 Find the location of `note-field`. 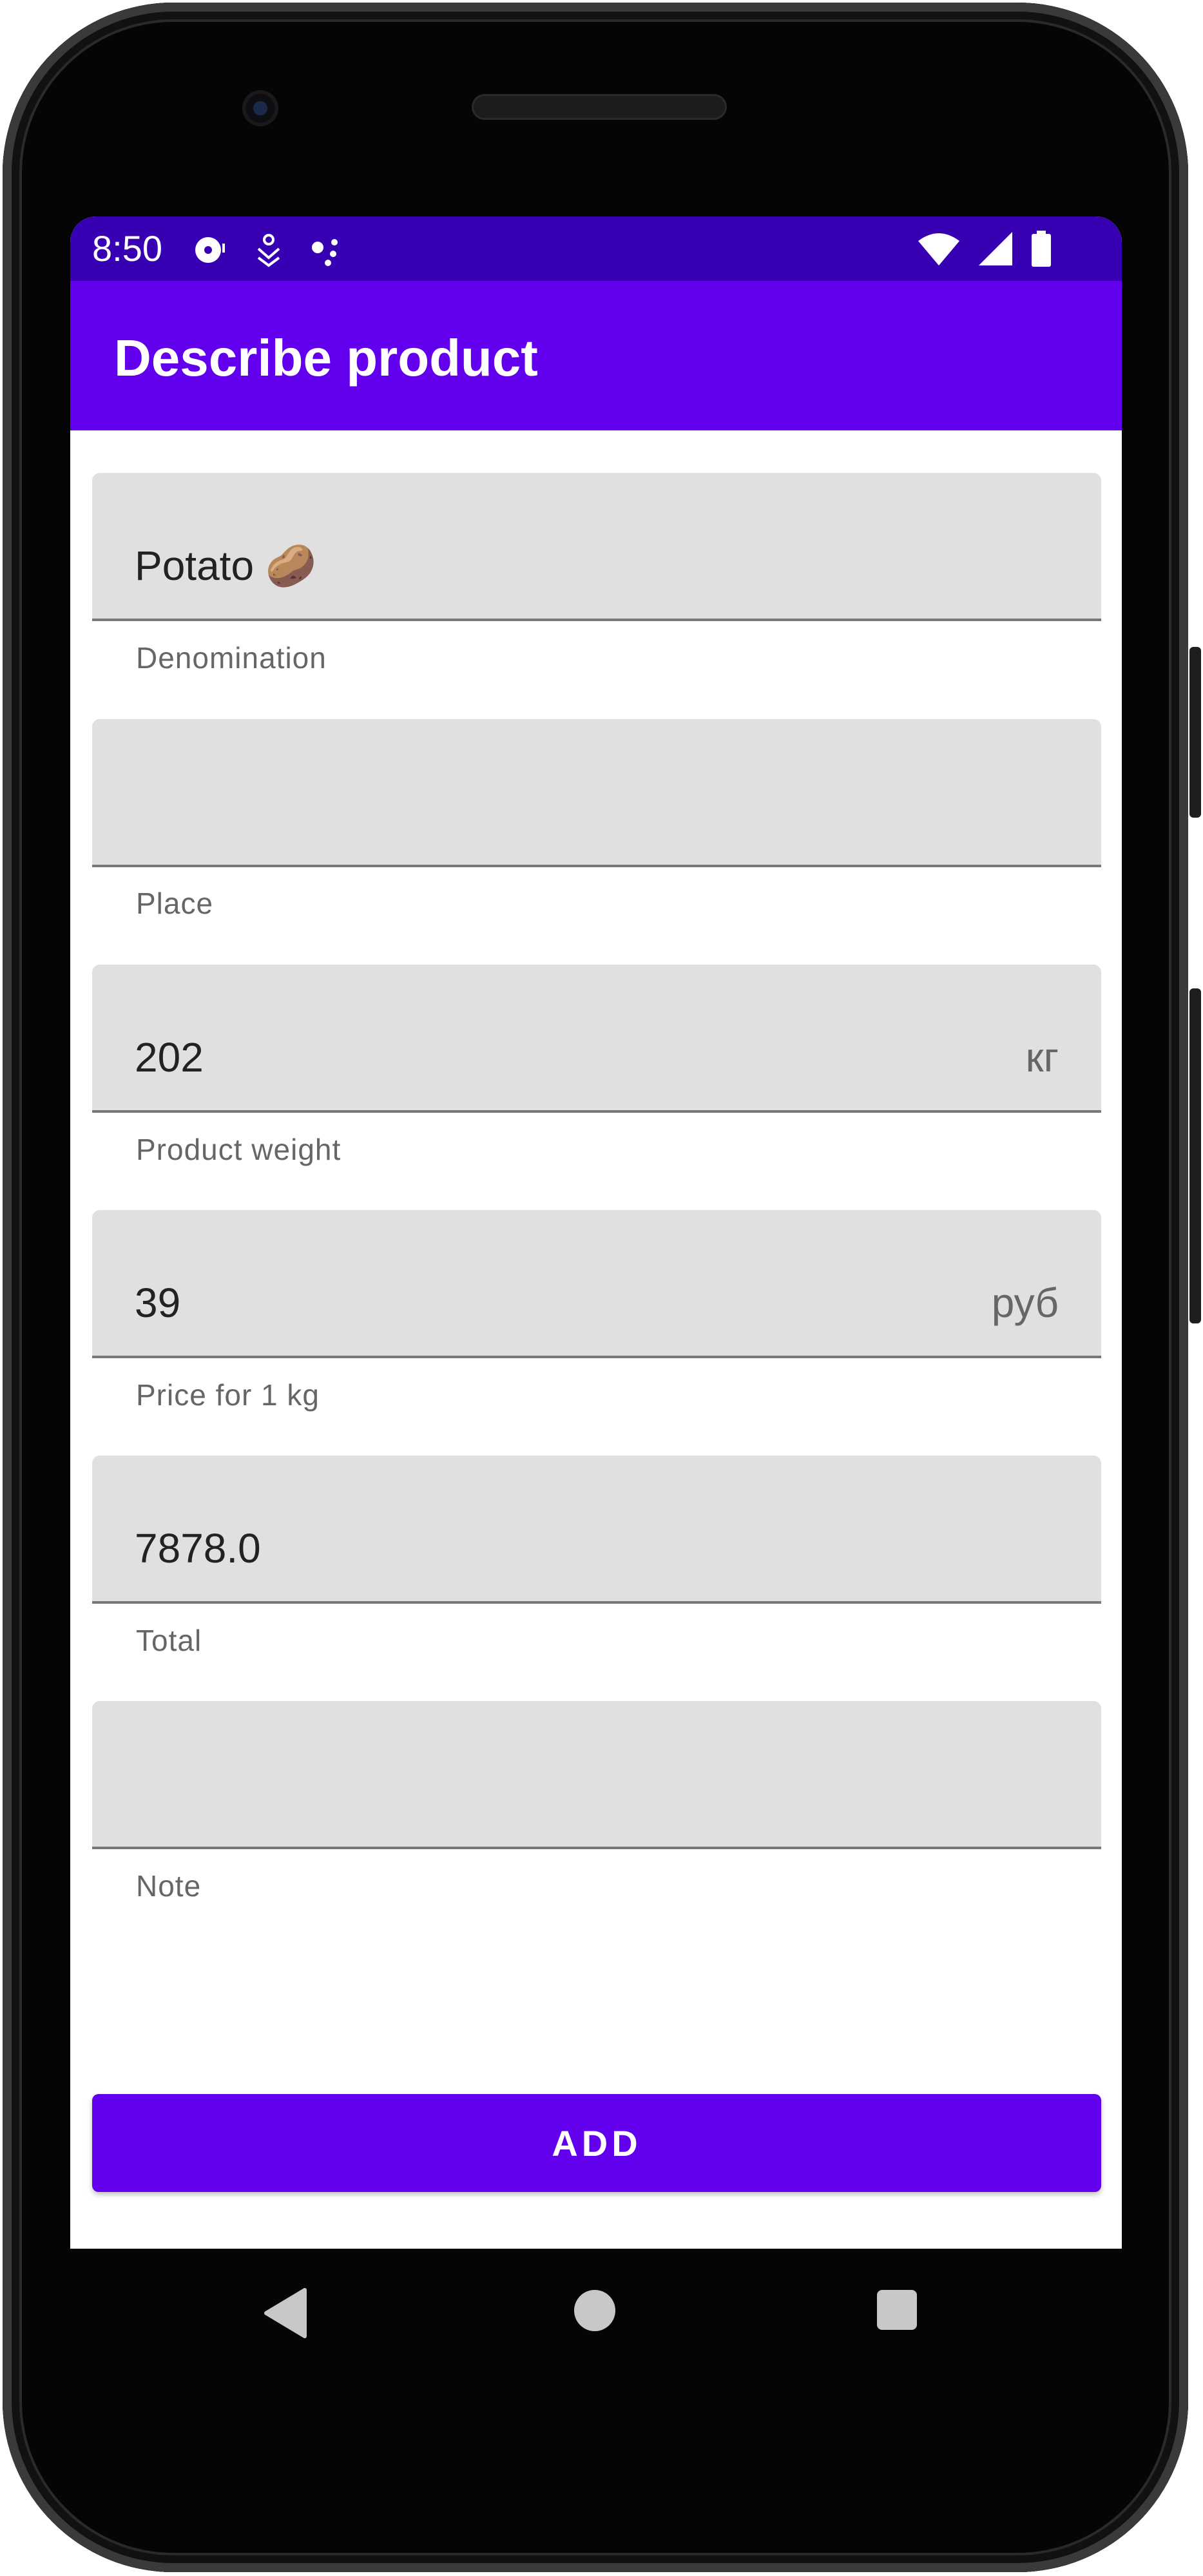

note-field is located at coordinates (596, 1775).